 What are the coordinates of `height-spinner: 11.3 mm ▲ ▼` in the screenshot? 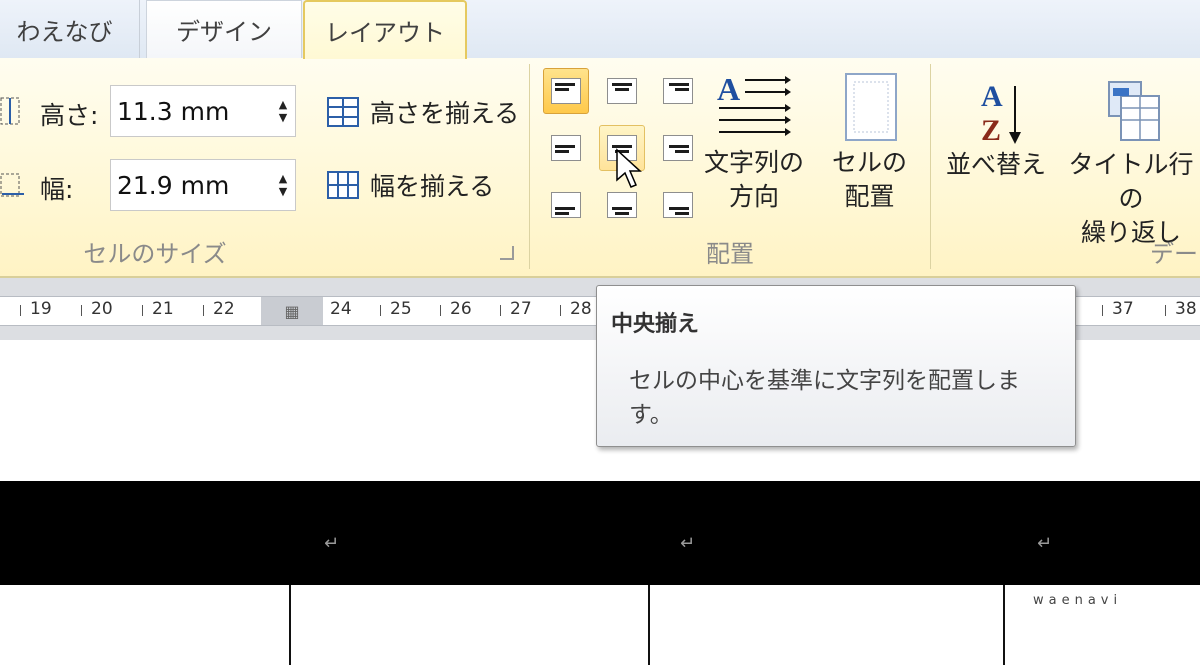 It's located at (203, 111).